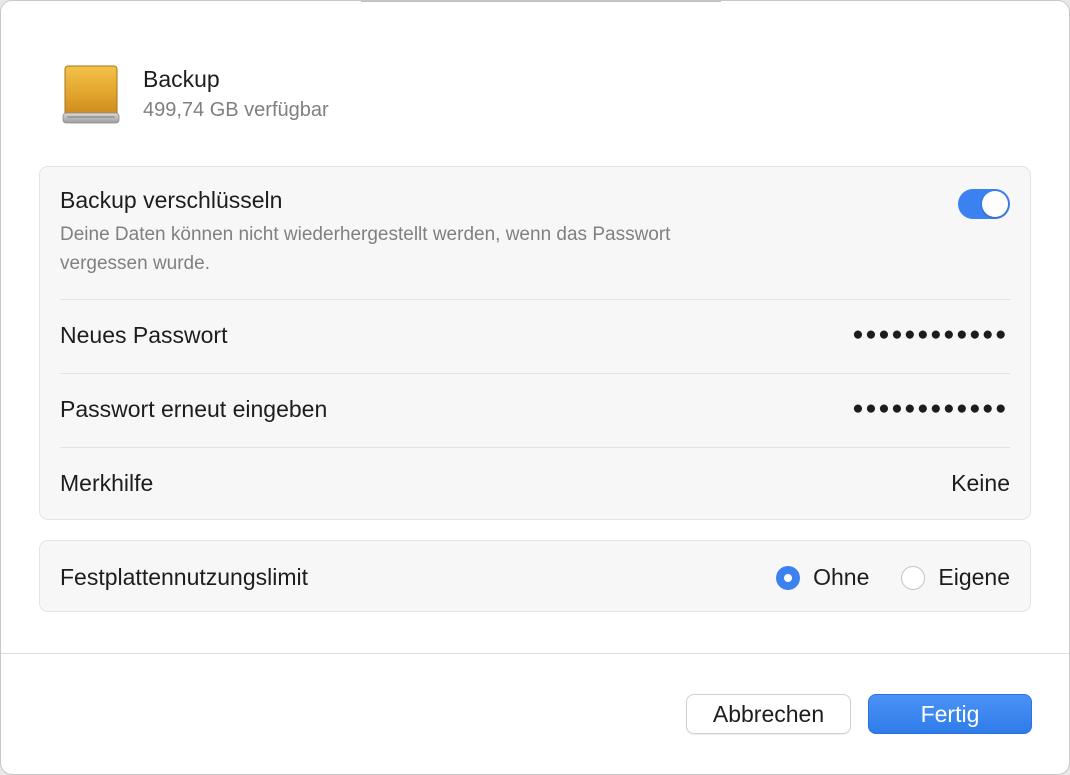  Describe the element at coordinates (995, 204) in the screenshot. I see `toggle-knob` at that location.